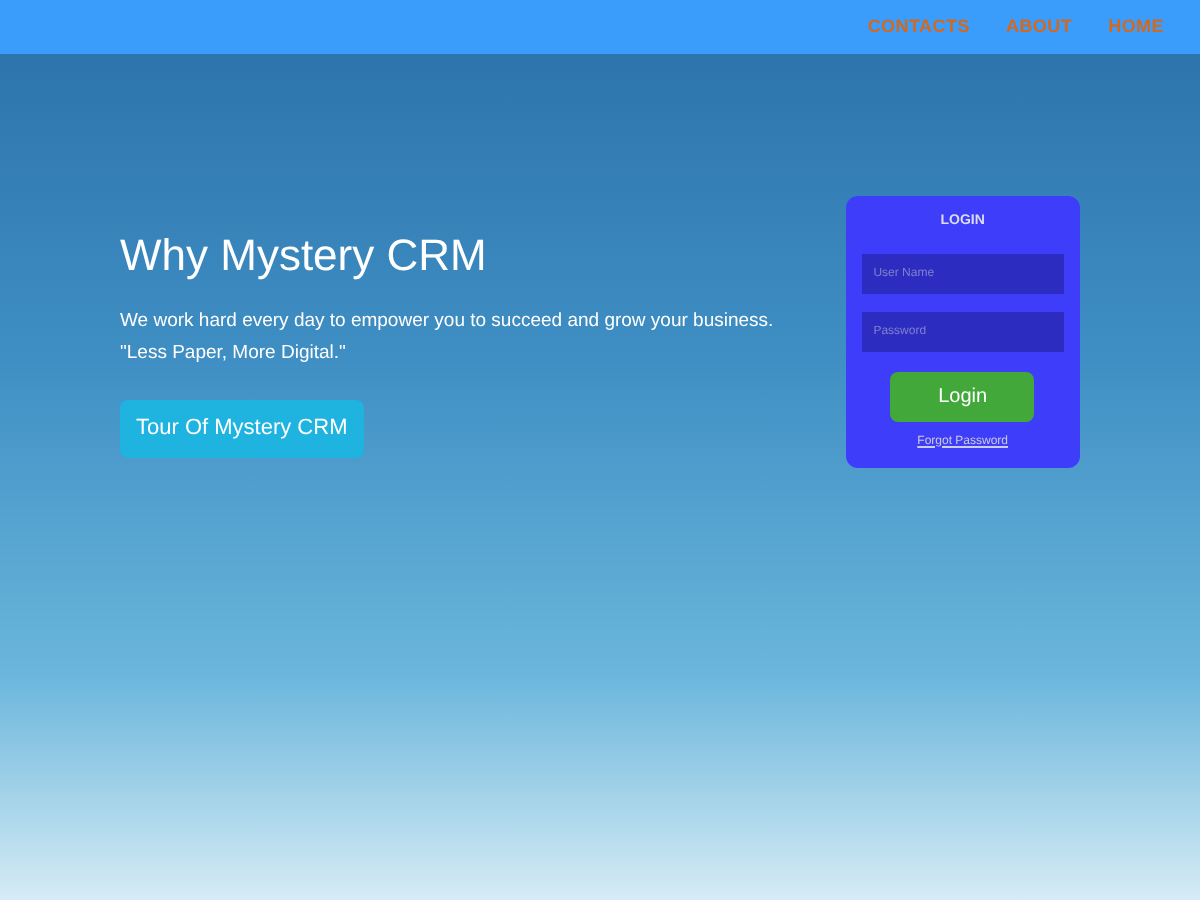 The height and width of the screenshot is (900, 1200). What do you see at coordinates (242, 428) in the screenshot?
I see `tour-button: Tour Of Mystery CRM` at bounding box center [242, 428].